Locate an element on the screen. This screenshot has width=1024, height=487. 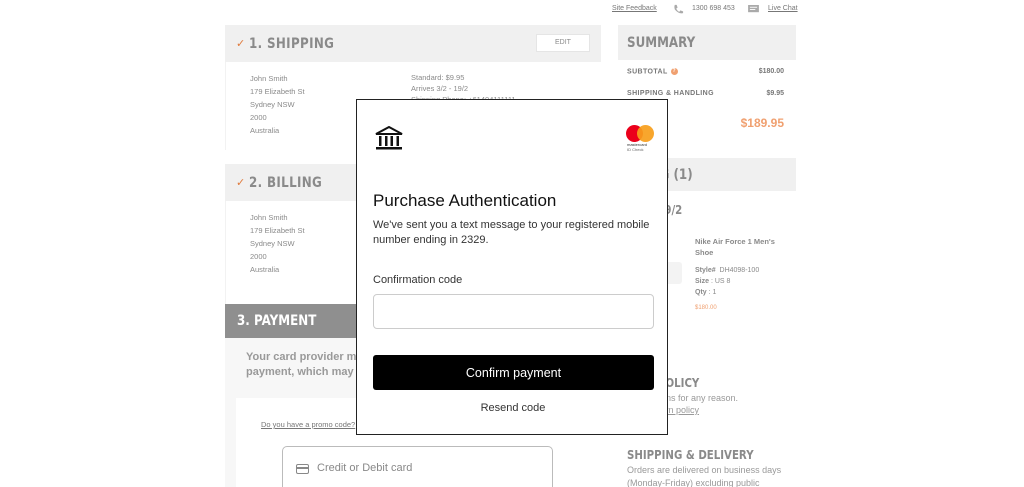
summary-title: SUMMARY is located at coordinates (661, 43).